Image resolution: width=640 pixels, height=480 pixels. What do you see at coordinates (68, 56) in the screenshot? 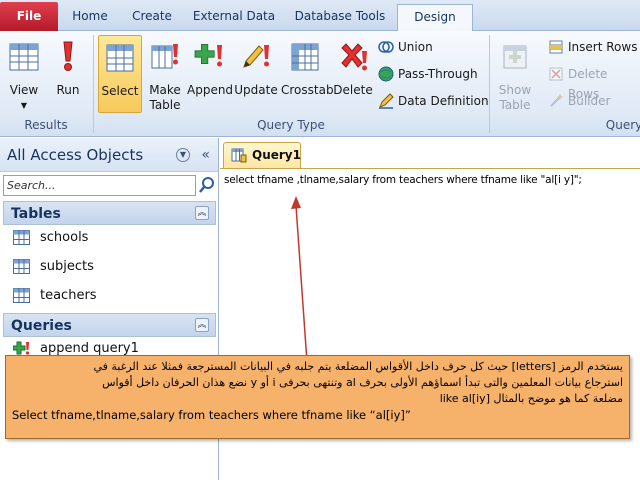
I see `exclamation-icon` at bounding box center [68, 56].